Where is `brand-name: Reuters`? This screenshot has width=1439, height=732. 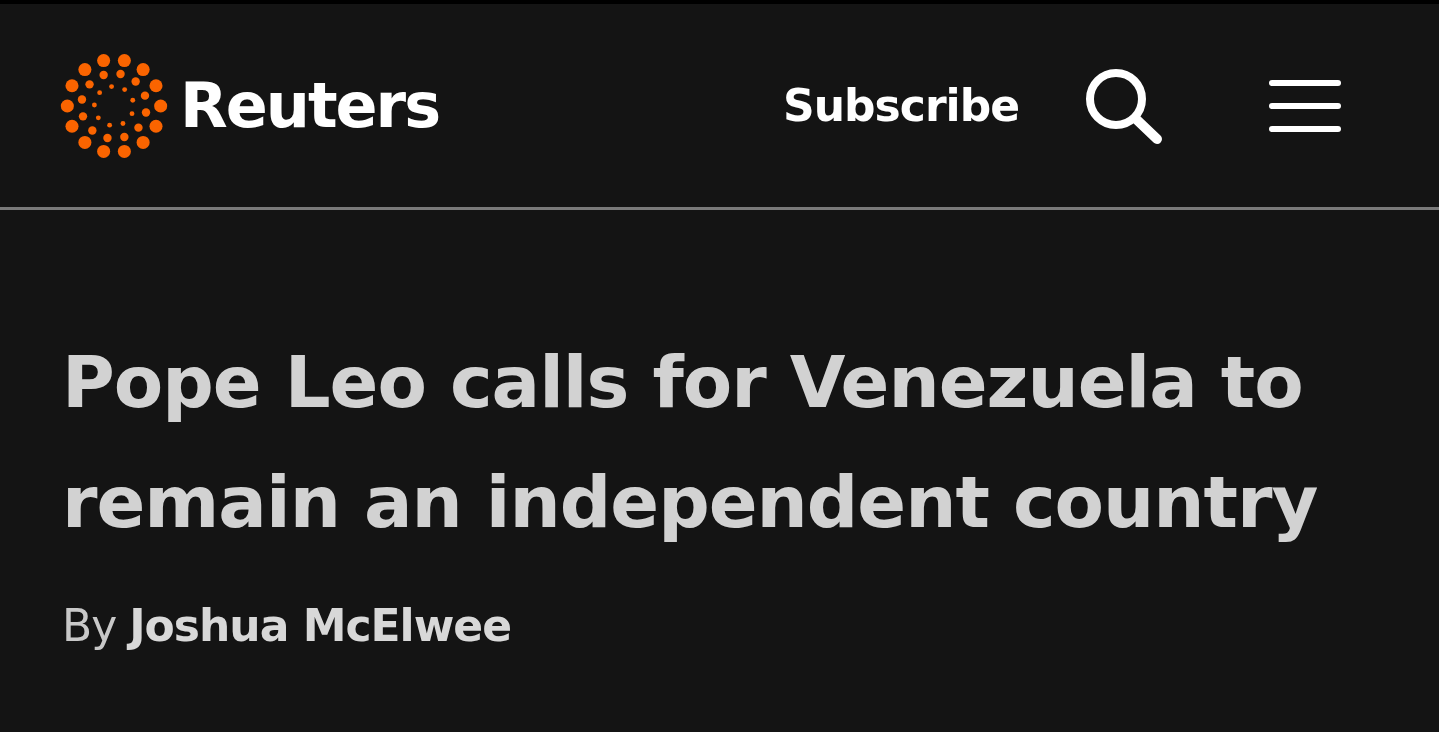
brand-name: Reuters is located at coordinates (310, 105).